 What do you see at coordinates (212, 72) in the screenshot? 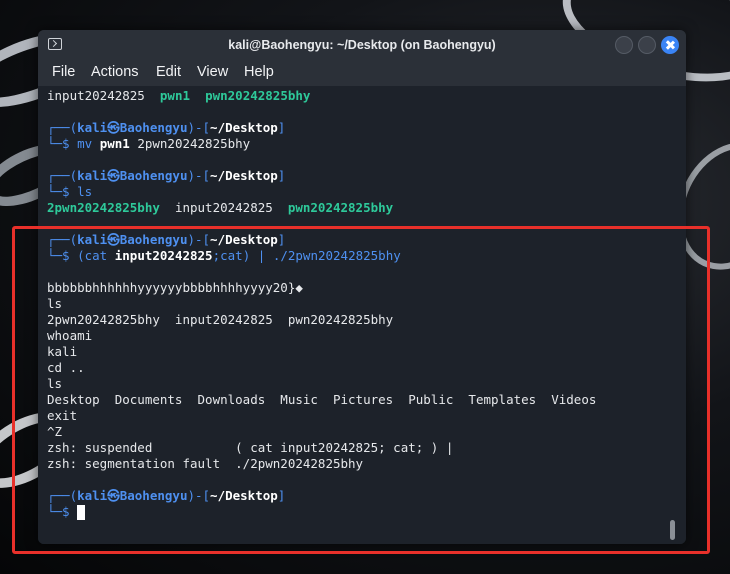
I see `menu-view: View` at bounding box center [212, 72].